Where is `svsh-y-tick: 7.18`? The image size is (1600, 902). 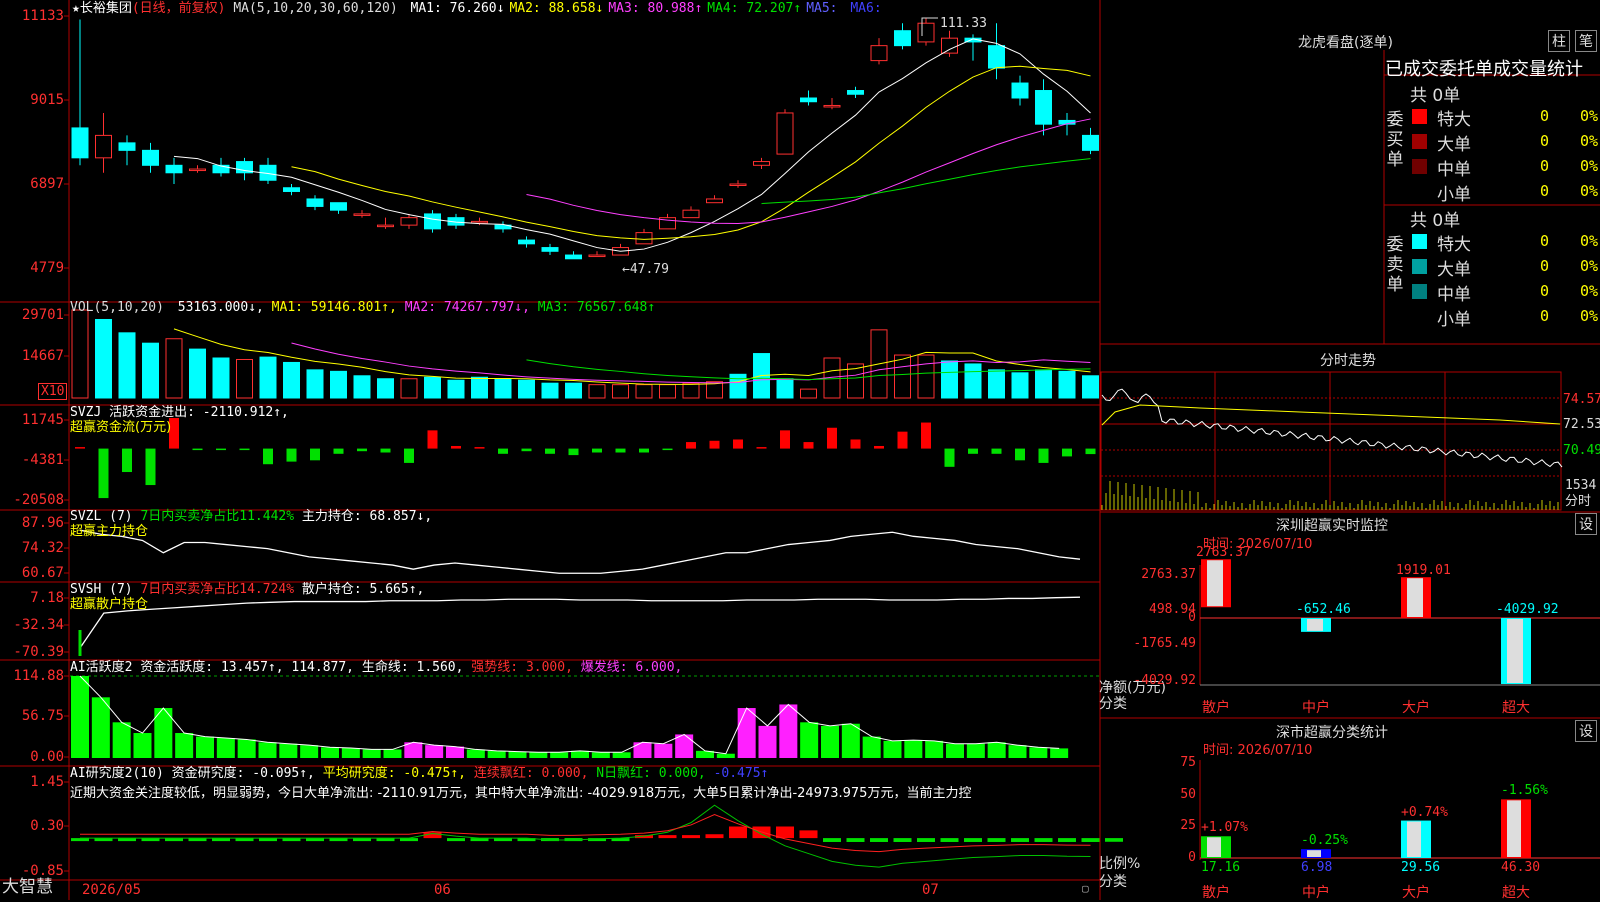
svsh-y-tick: 7.18 is located at coordinates (47, 598).